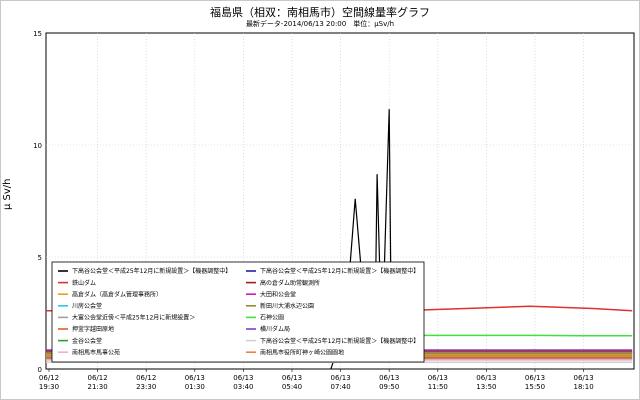 Image resolution: width=640 pixels, height=400 pixels. Describe the element at coordinates (243, 387) in the screenshot. I see `x-tick-time: 03:40` at that location.